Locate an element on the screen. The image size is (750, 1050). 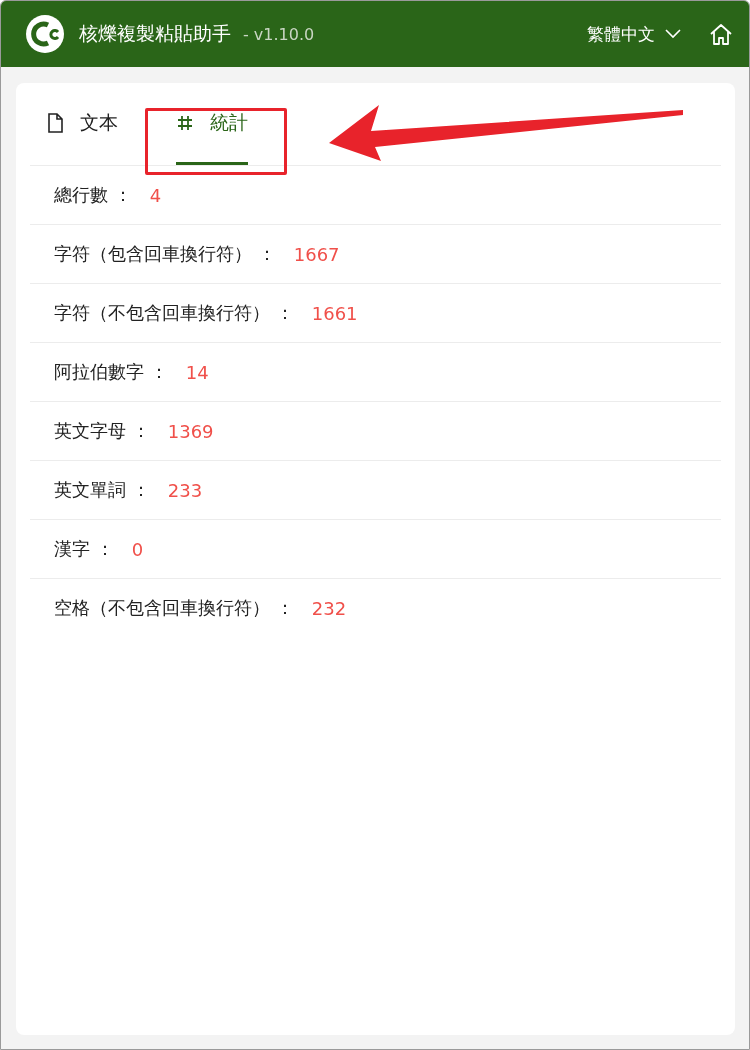
home-icon is located at coordinates (721, 34).